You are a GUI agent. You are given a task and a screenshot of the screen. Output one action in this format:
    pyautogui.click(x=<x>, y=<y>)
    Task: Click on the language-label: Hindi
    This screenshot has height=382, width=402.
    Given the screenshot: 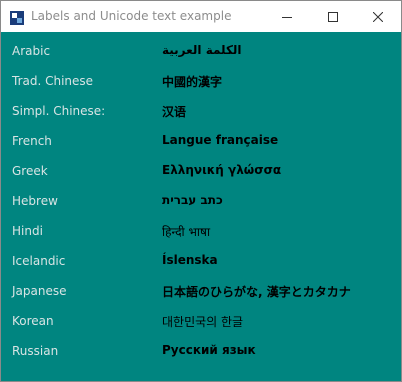 What is the action you would take?
    pyautogui.click(x=27, y=231)
    